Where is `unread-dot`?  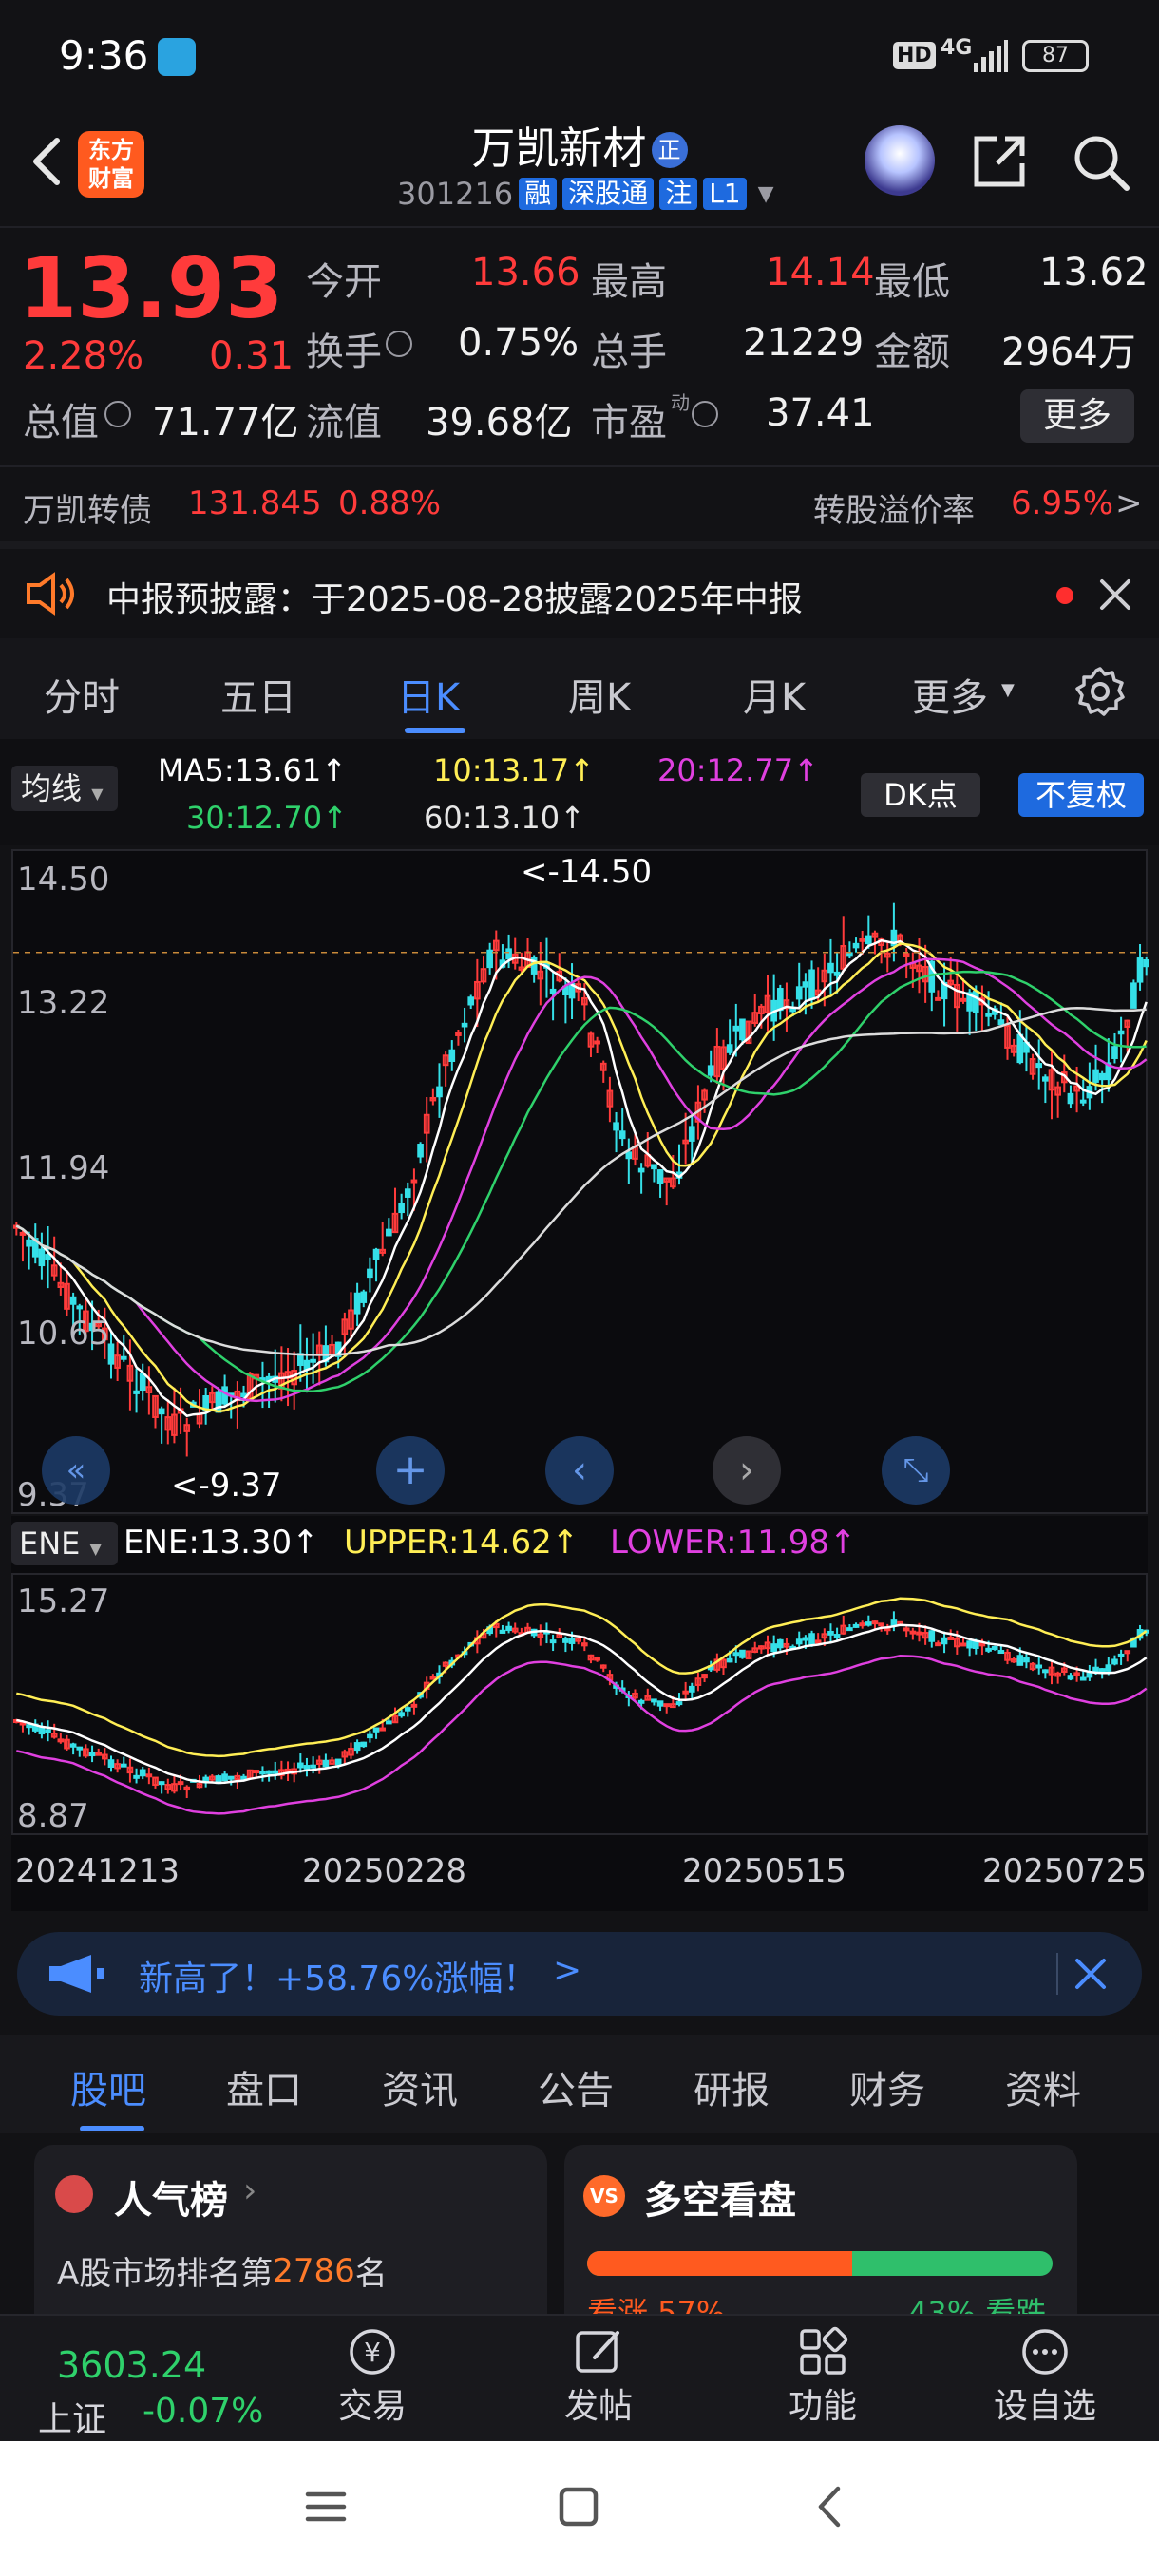 unread-dot is located at coordinates (1065, 595).